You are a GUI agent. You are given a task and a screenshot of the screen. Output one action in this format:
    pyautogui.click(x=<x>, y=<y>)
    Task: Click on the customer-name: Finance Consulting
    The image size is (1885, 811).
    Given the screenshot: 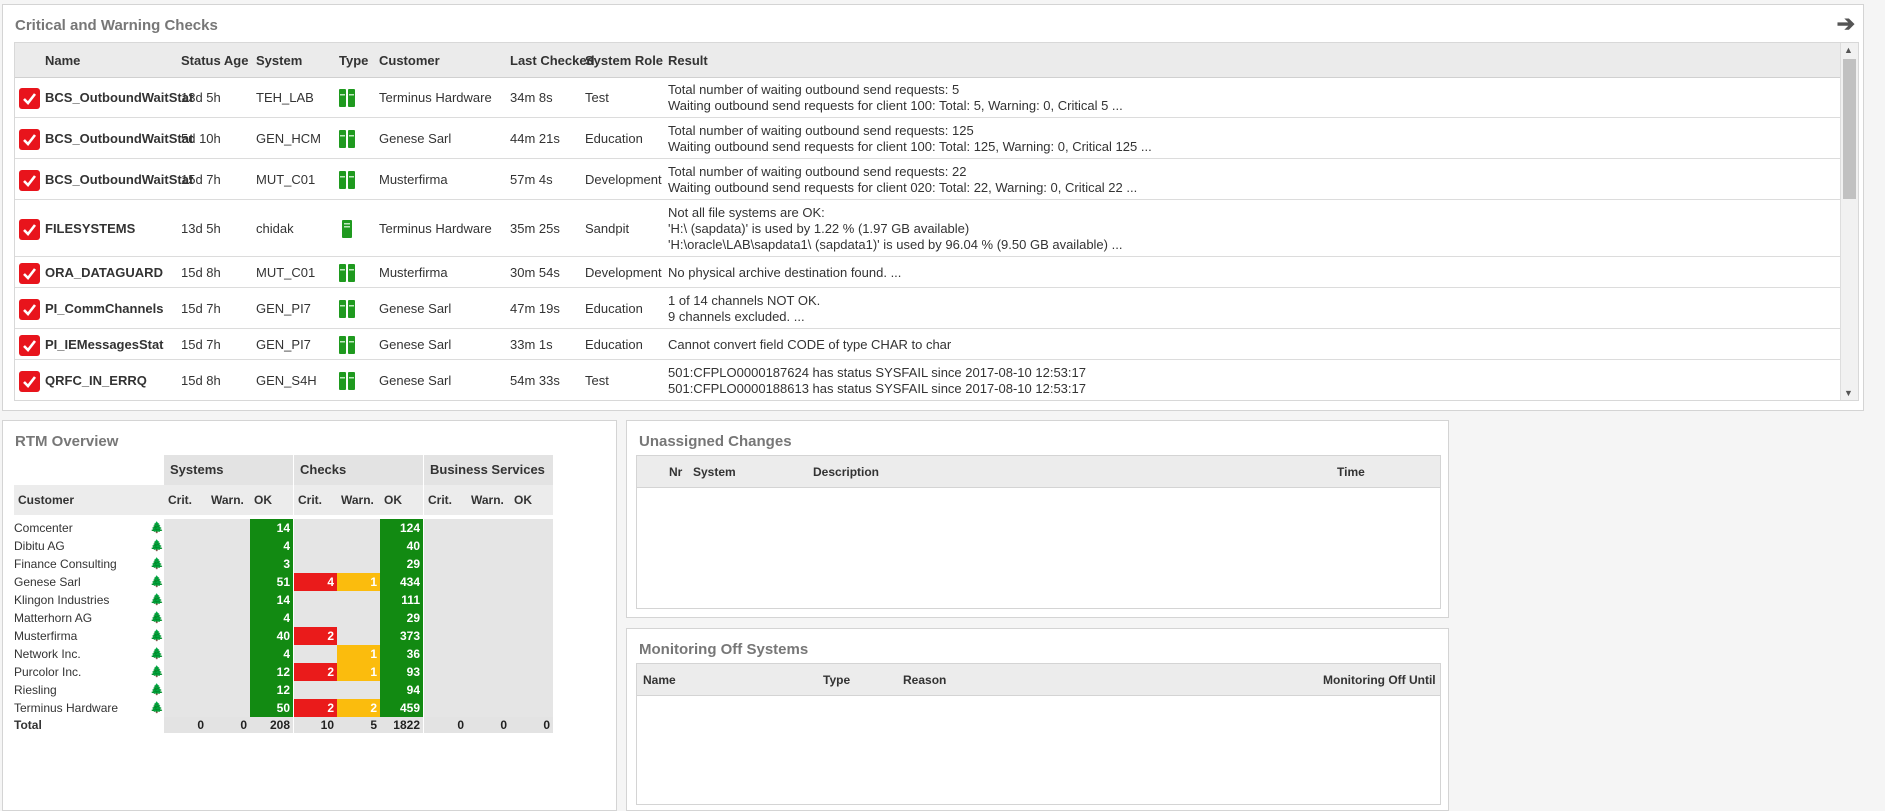 What is the action you would take?
    pyautogui.click(x=65, y=564)
    